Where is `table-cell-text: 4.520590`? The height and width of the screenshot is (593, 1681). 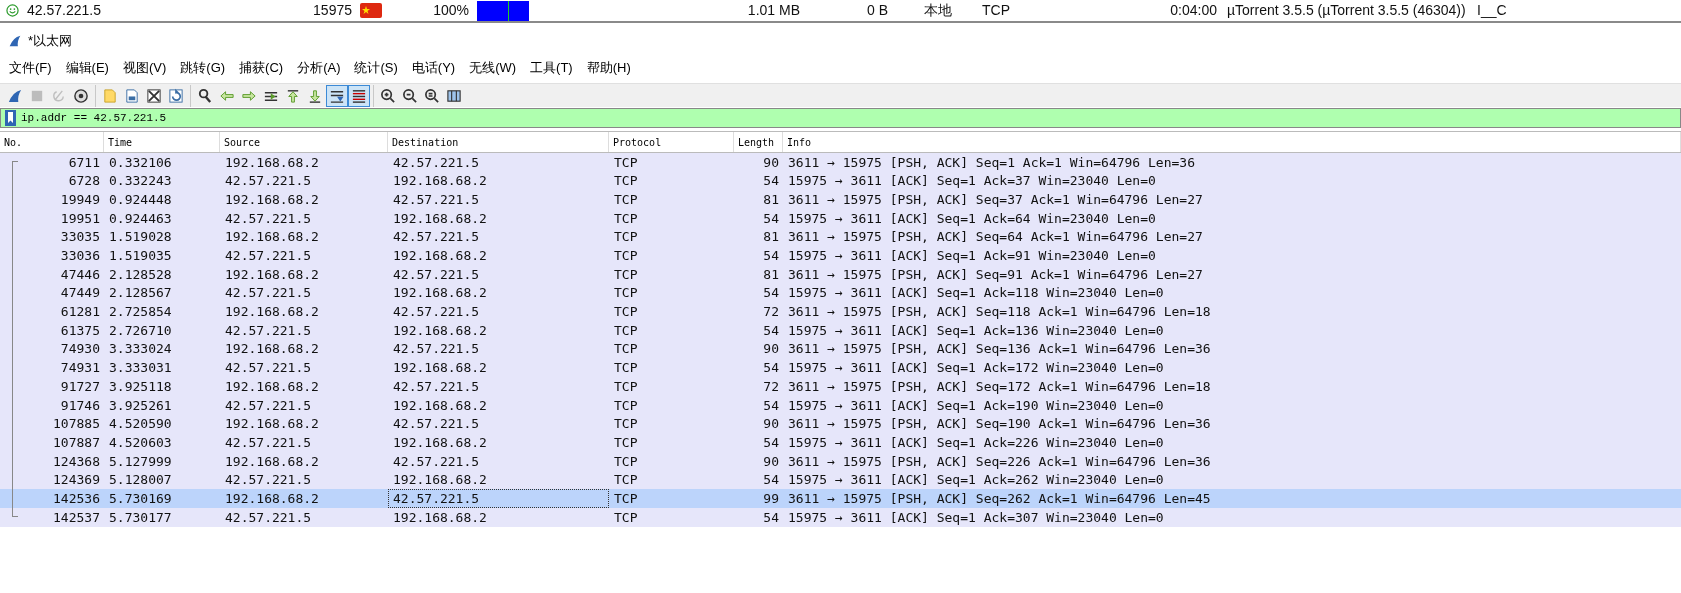
table-cell-text: 4.520590 is located at coordinates (140, 424).